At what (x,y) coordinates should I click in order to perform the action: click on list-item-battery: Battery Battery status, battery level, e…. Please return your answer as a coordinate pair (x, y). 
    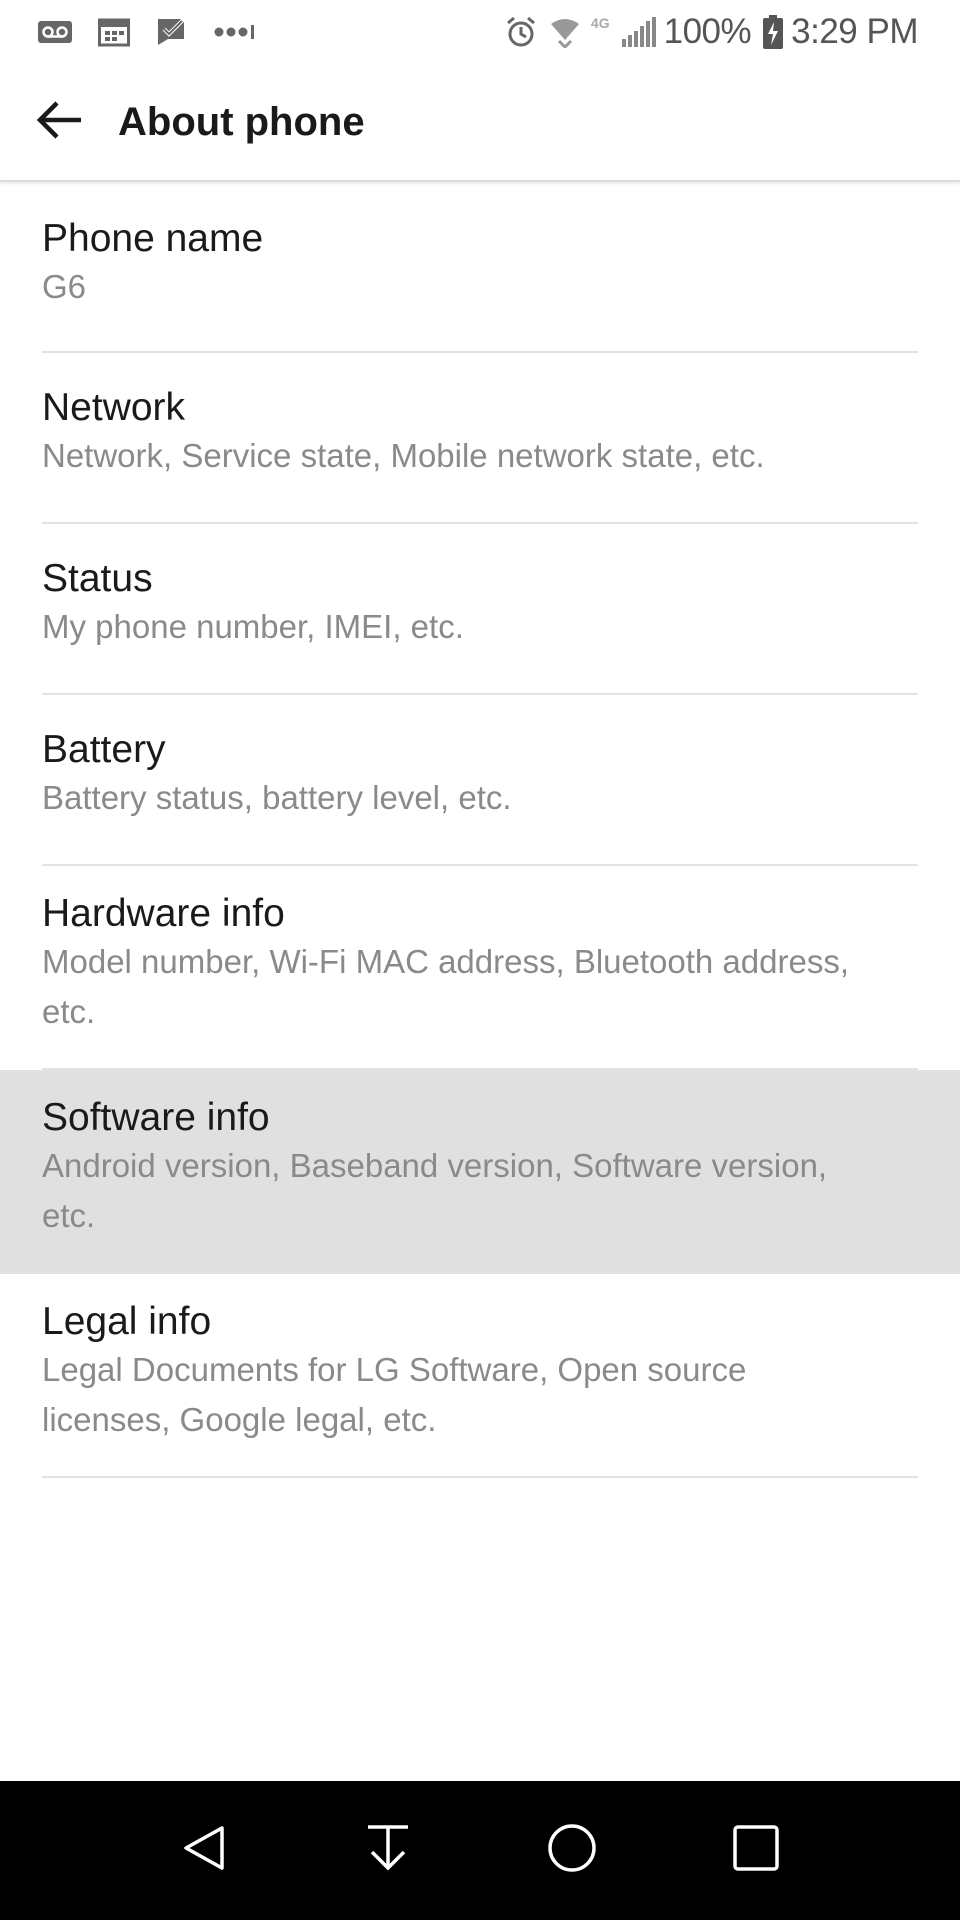
    Looking at the image, I should click on (480, 780).